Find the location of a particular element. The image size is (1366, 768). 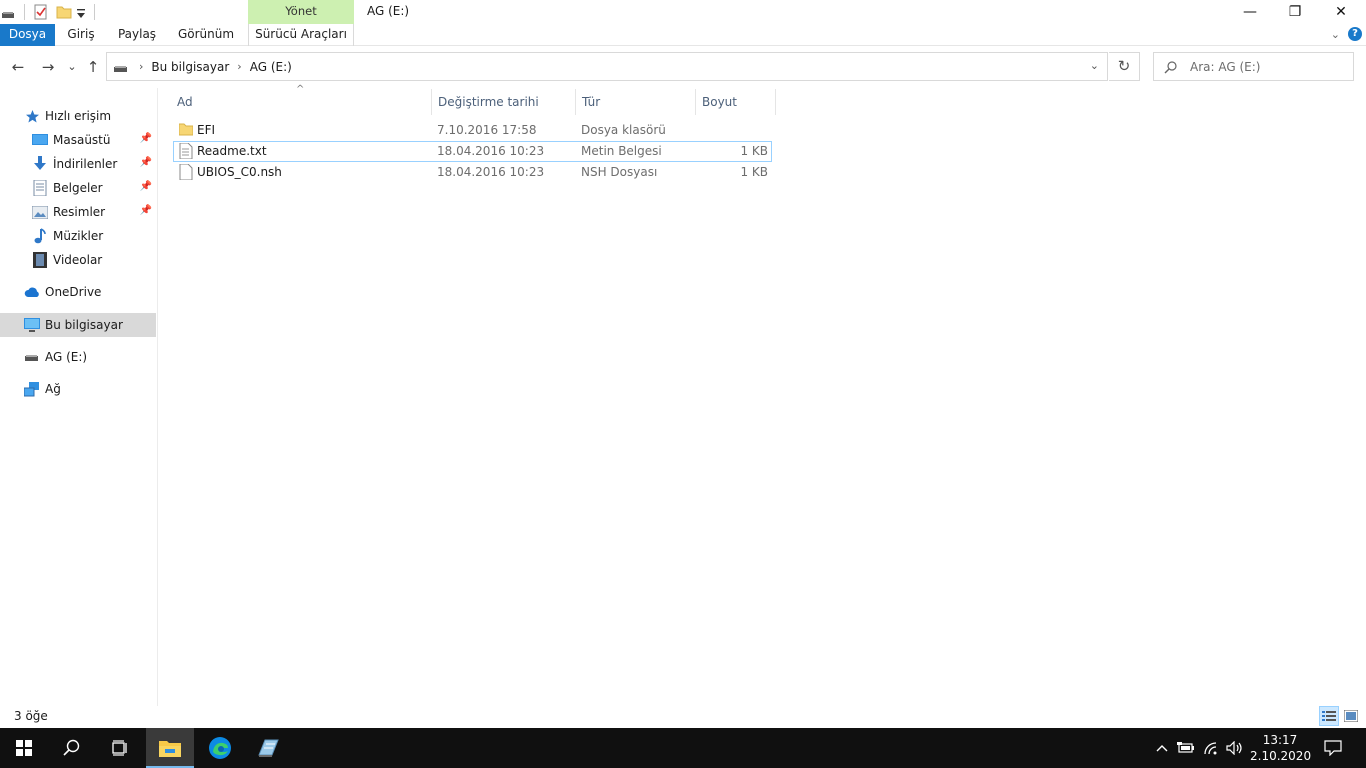

speaker-icon is located at coordinates (1234, 748).